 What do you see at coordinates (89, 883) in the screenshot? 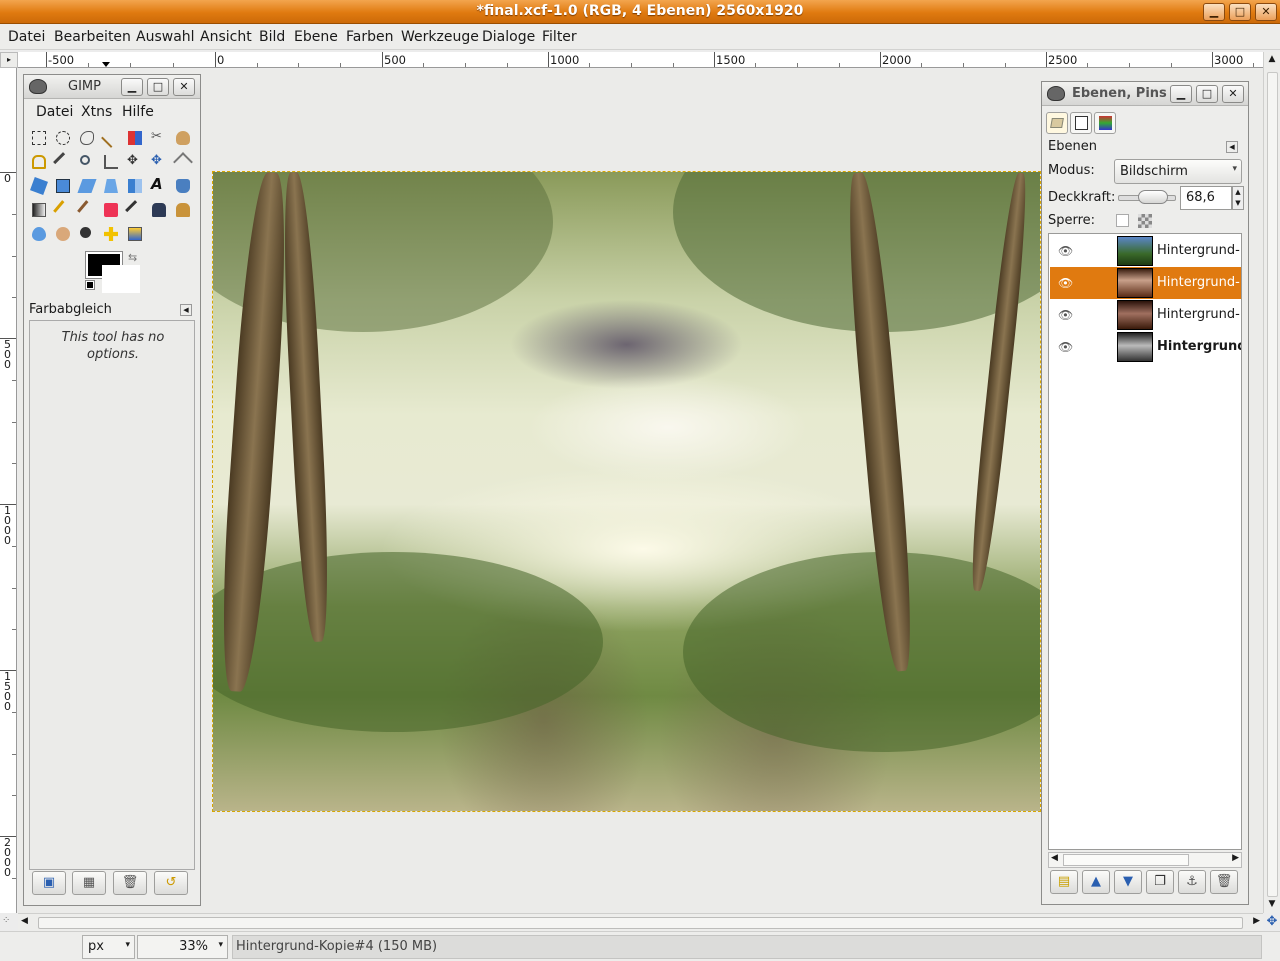
I see `restore-options-icon: ▦` at bounding box center [89, 883].